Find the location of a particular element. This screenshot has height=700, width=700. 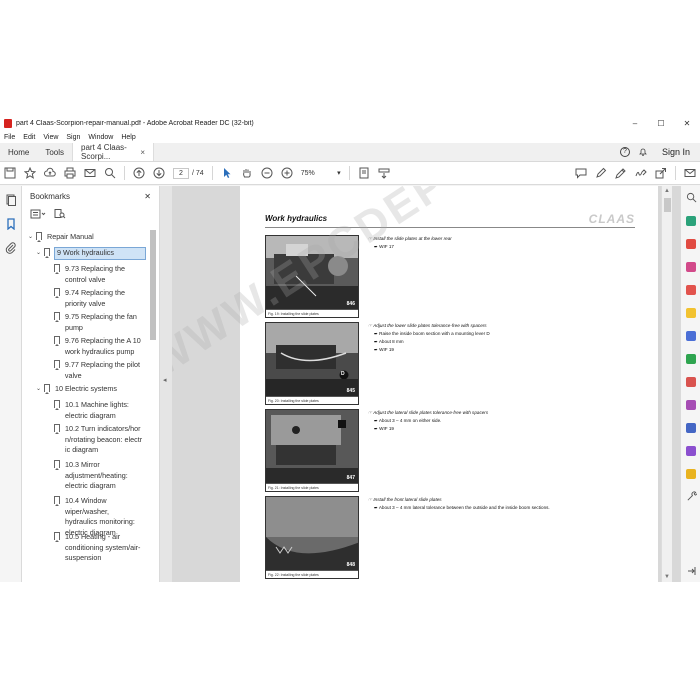

bookmarks-button is located at coordinates (11, 224).